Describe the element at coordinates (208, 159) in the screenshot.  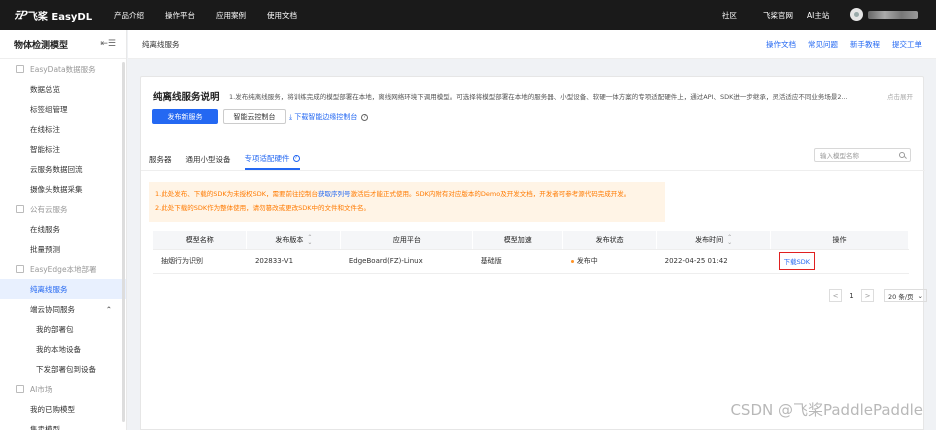
I see `tab-small-device: 通用小型设备` at that location.